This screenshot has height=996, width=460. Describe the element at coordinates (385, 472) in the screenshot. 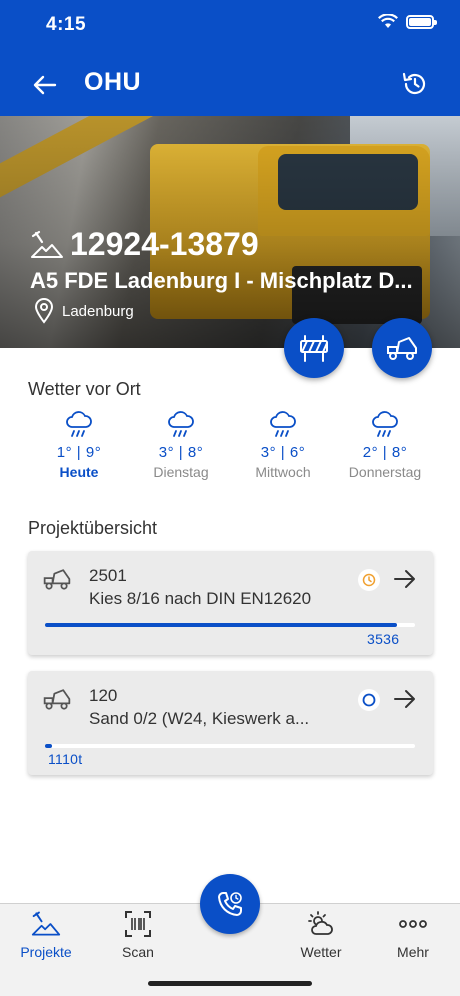

I see `weather-day-name: Donnerstag` at that location.